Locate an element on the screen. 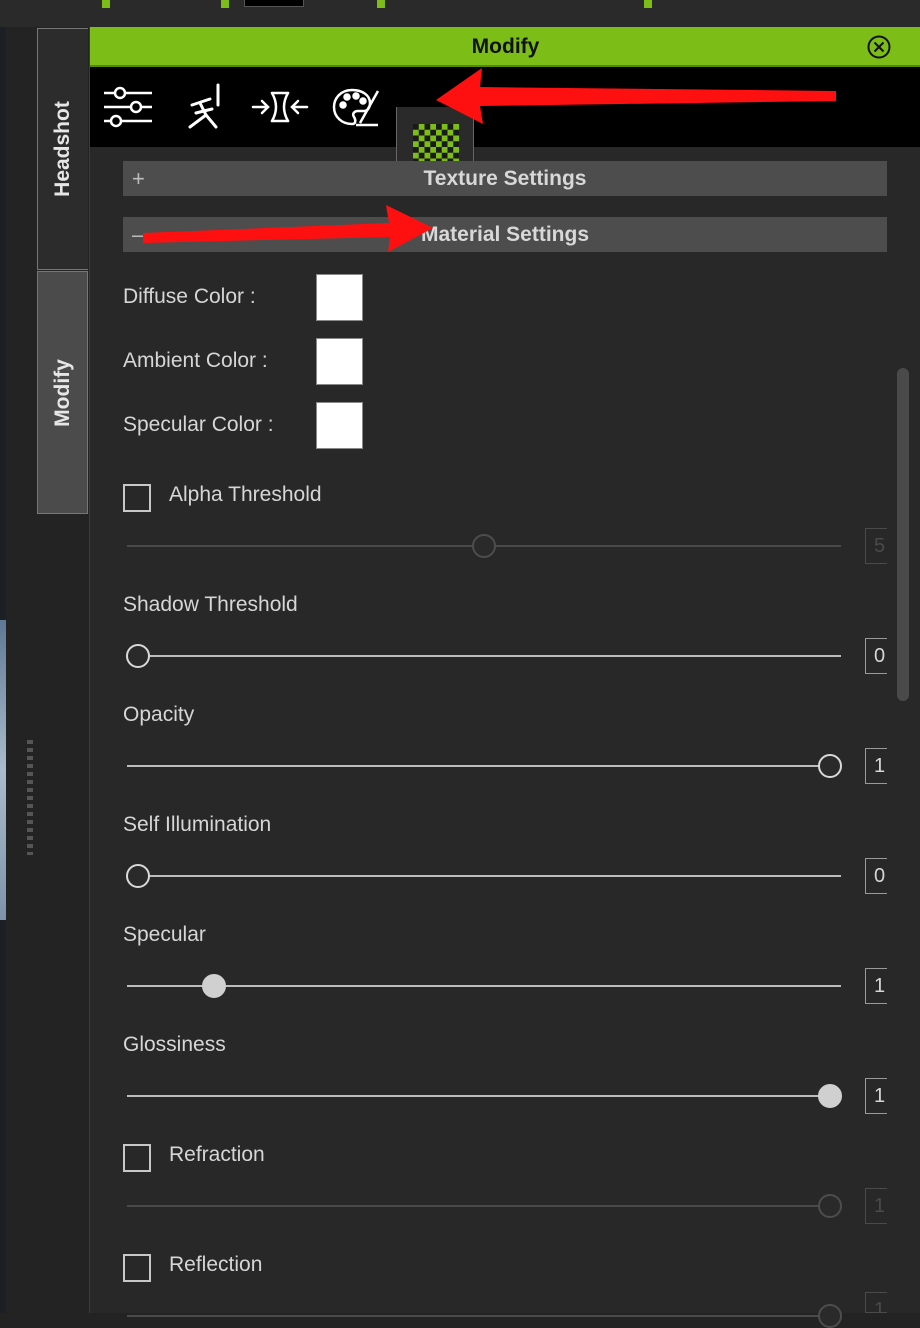 The width and height of the screenshot is (920, 1328). specular-color-swatch is located at coordinates (339, 425).